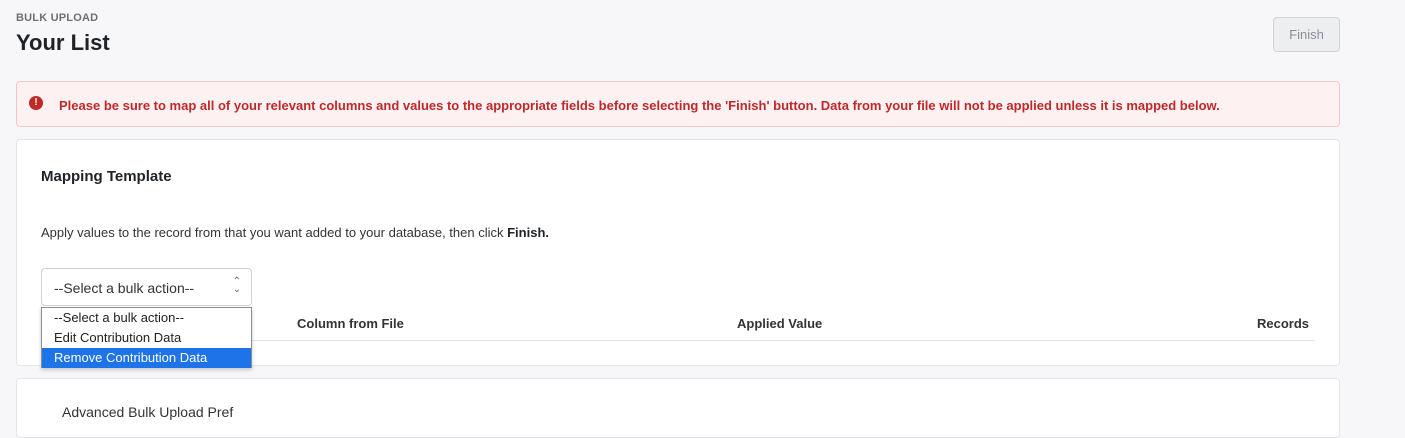 The width and height of the screenshot is (1405, 438). I want to click on bulk-action-select: --Select a bulk action-- ⌃ ⌄, so click(146, 287).